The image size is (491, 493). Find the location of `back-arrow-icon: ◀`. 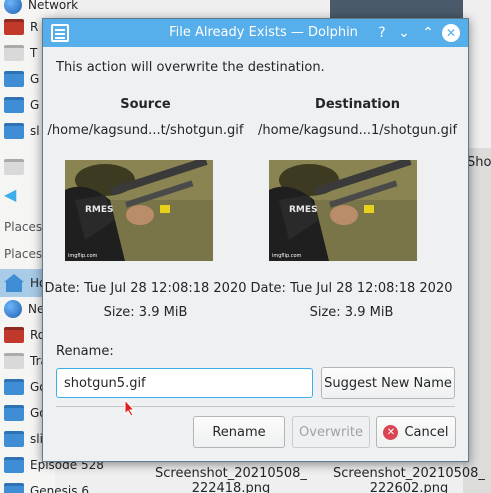

back-arrow-icon: ◀ is located at coordinates (10, 194).